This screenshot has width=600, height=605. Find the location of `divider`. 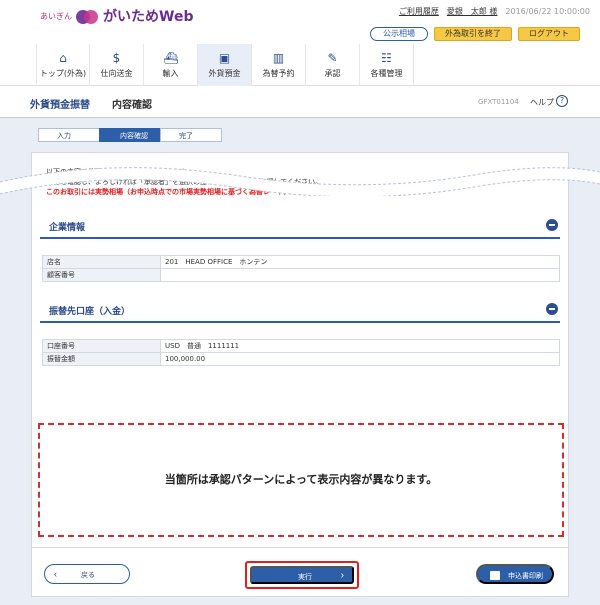

divider is located at coordinates (300, 547).